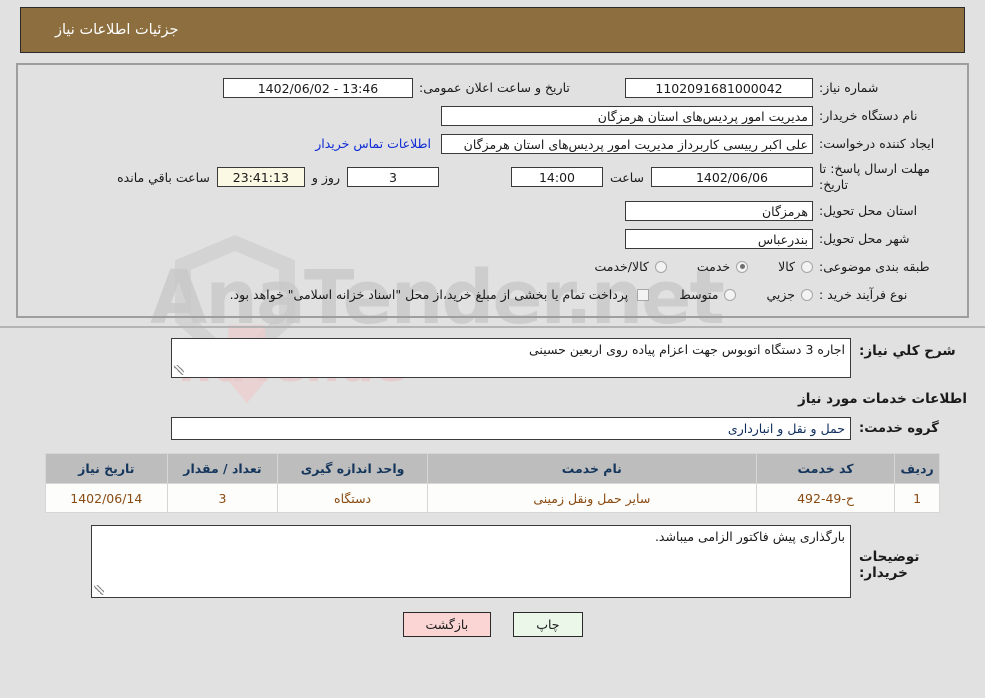 This screenshot has width=985, height=698. I want to click on radio-process-medium: متوسط, so click(708, 294).